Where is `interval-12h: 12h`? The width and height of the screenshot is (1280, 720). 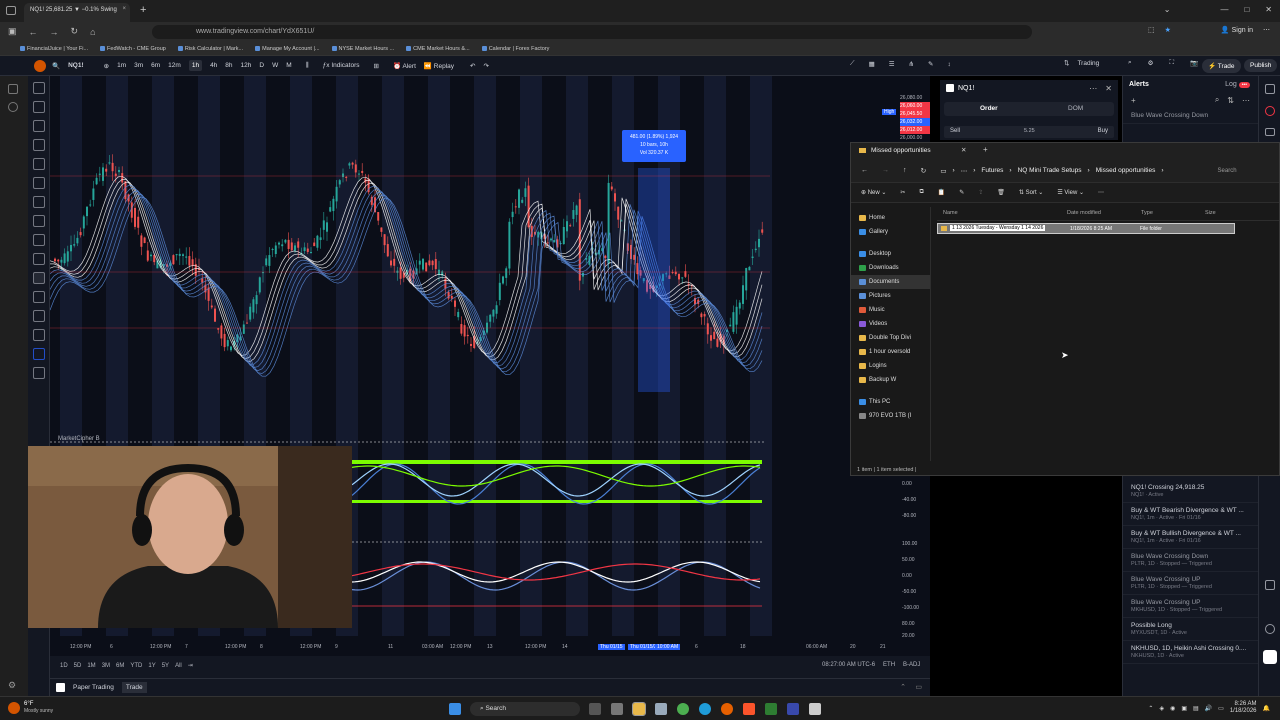
interval-12h: 12h is located at coordinates (246, 65).